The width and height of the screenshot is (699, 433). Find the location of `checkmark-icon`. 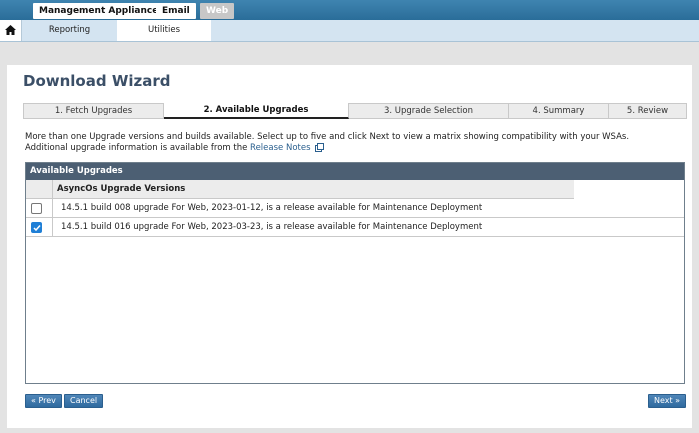

checkmark-icon is located at coordinates (37, 228).